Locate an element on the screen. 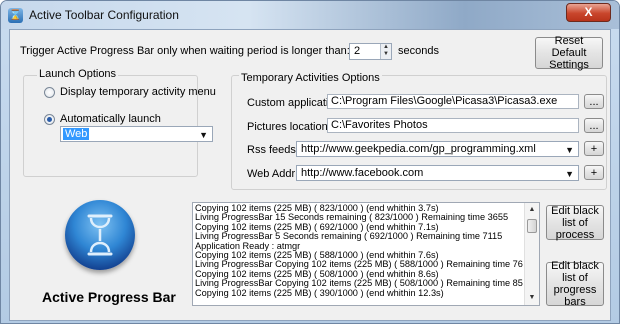 The image size is (620, 324). log-line: Application Ready : atmgr is located at coordinates (248, 246).